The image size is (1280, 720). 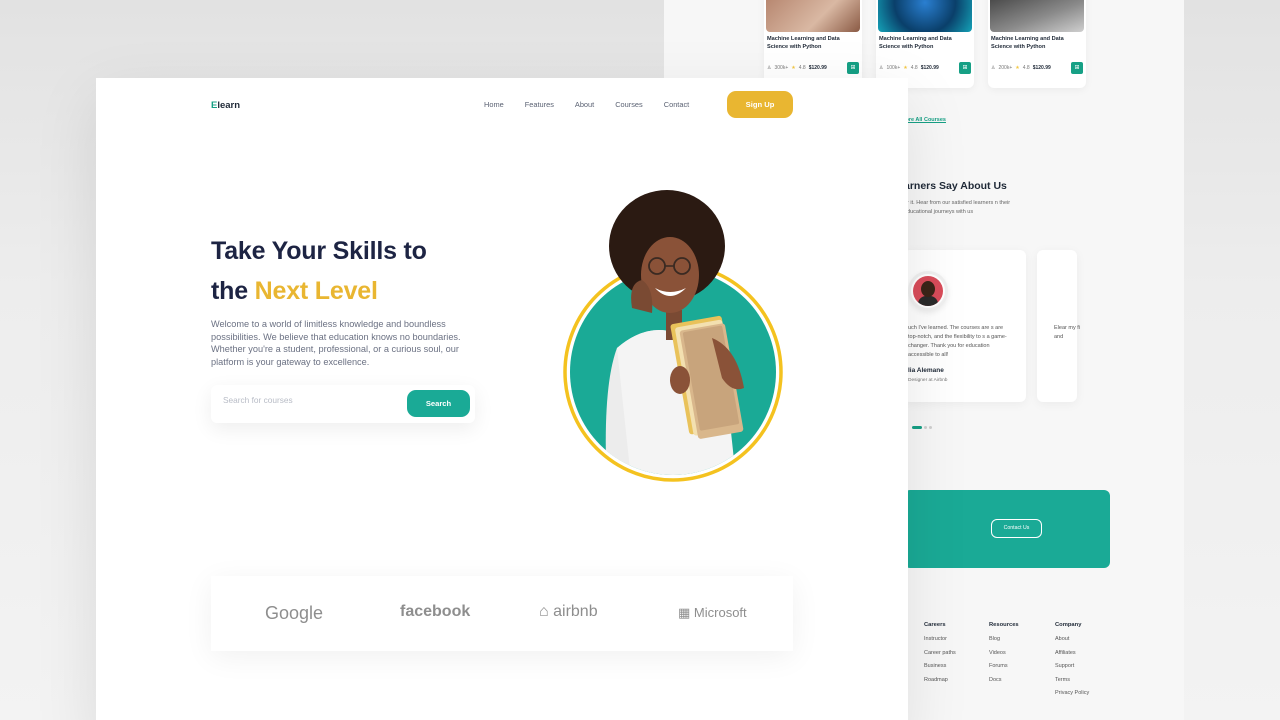 I want to click on footer-link: Blog, so click(x=1004, y=639).